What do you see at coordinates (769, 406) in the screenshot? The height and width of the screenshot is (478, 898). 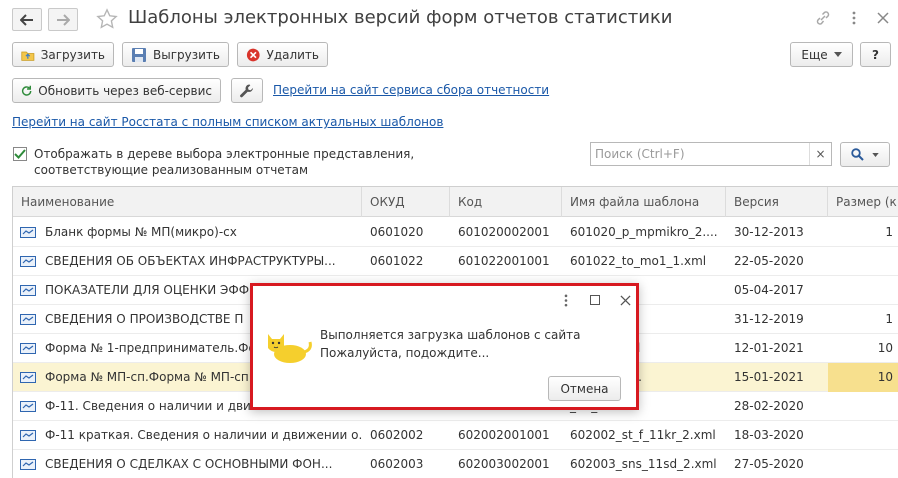 I see `cell-version: 28-02-2020` at bounding box center [769, 406].